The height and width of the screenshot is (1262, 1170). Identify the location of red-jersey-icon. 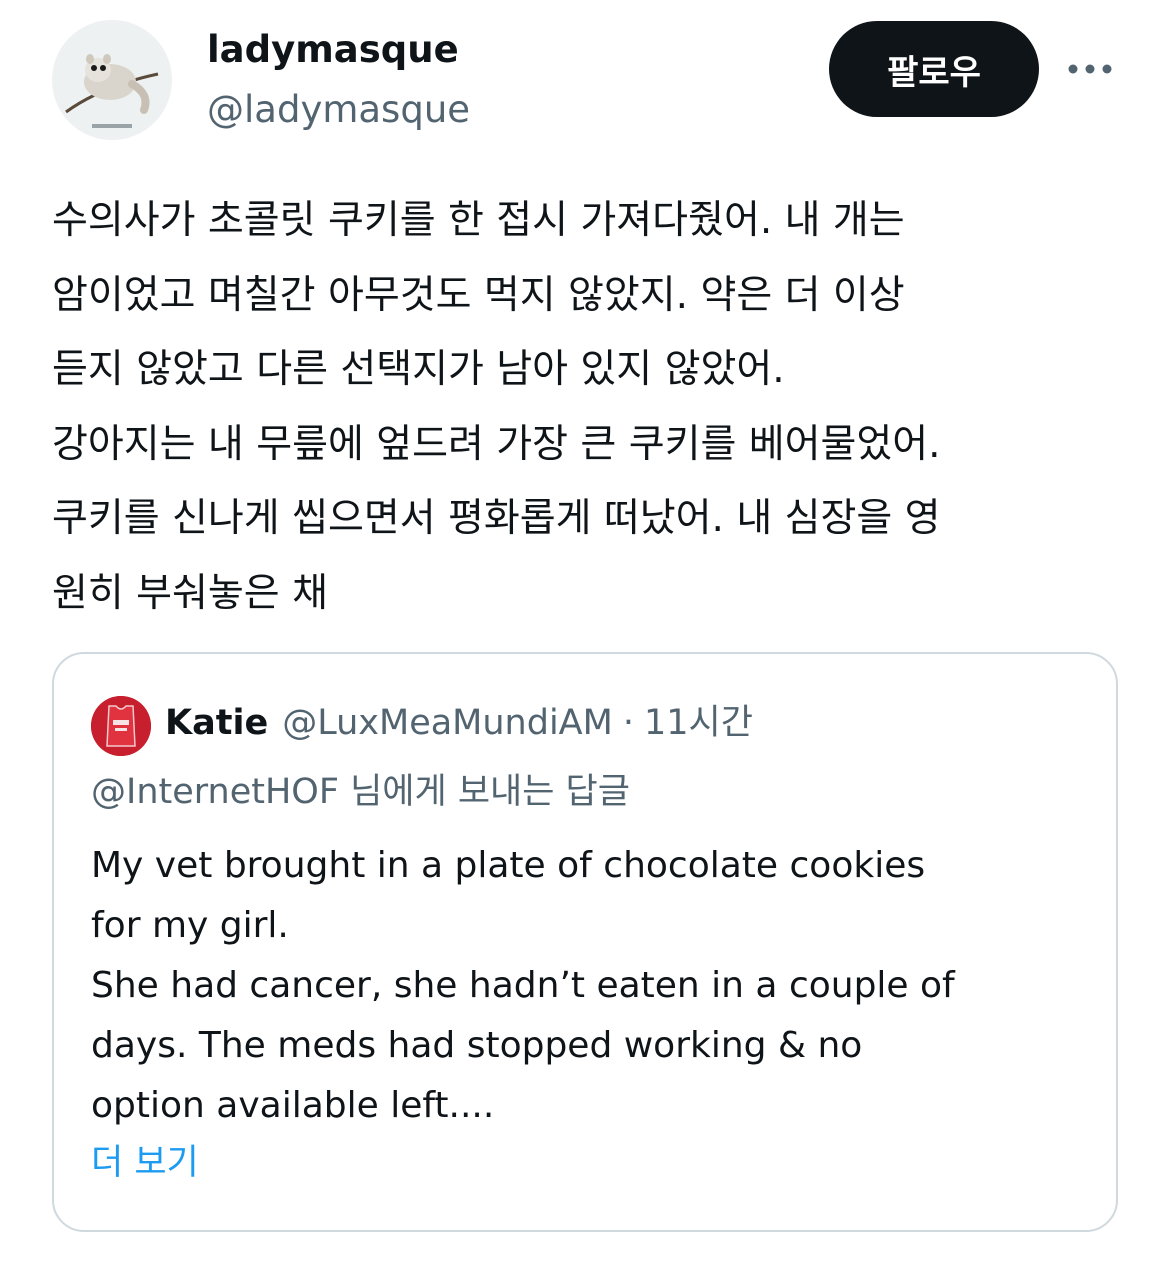
(121, 726).